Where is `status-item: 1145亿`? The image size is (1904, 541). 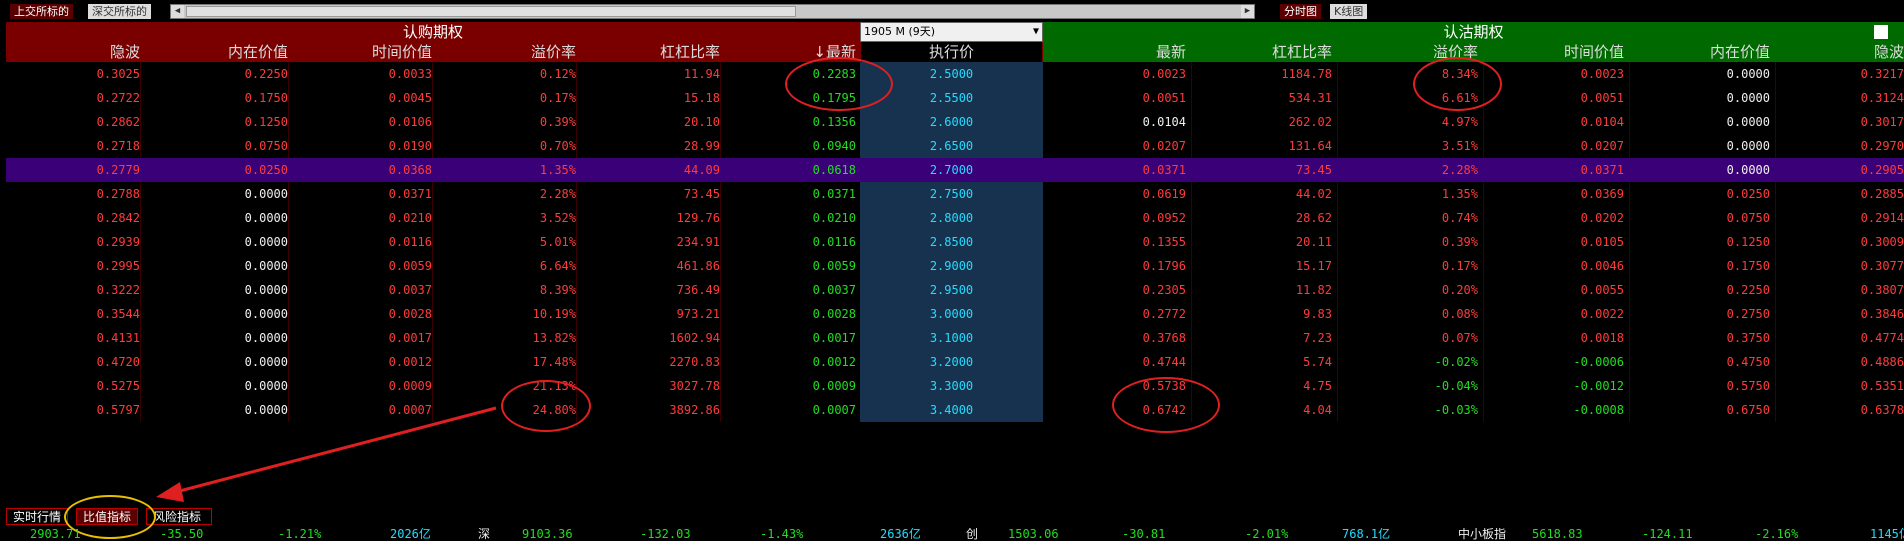
status-item: 1145亿 is located at coordinates (1887, 534).